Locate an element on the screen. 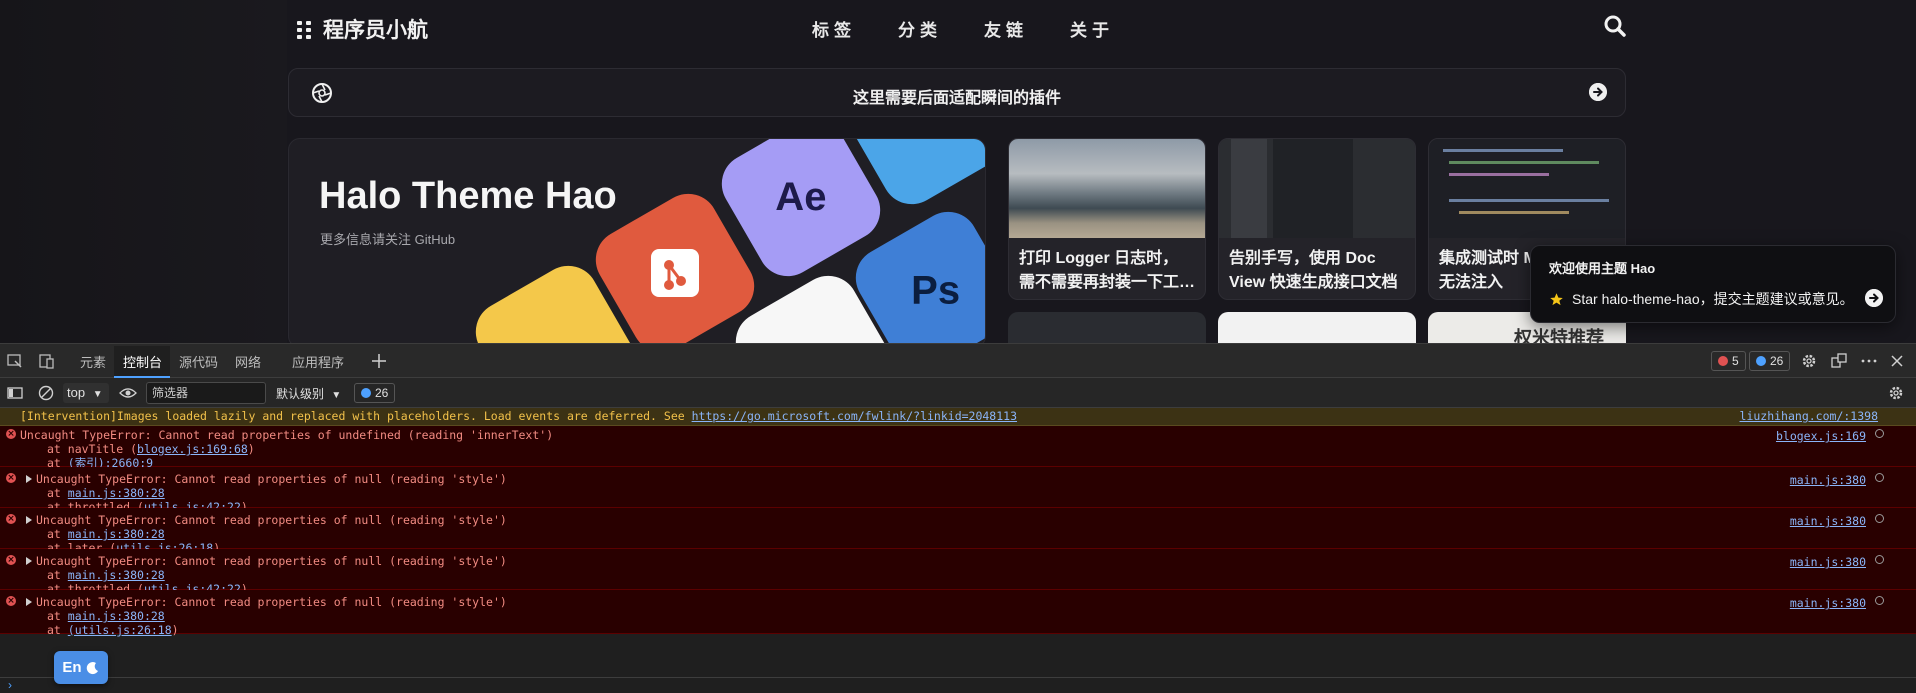  source-link: blogex.js:169 is located at coordinates (1821, 436).